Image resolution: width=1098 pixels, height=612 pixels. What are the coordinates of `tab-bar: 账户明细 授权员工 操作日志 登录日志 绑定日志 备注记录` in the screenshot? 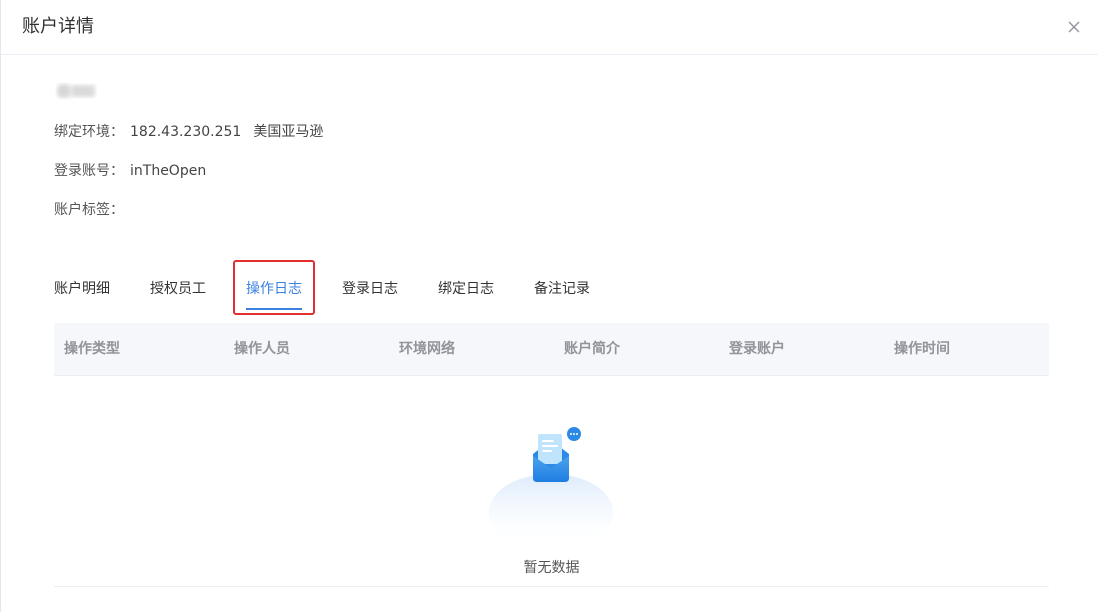 It's located at (551, 290).